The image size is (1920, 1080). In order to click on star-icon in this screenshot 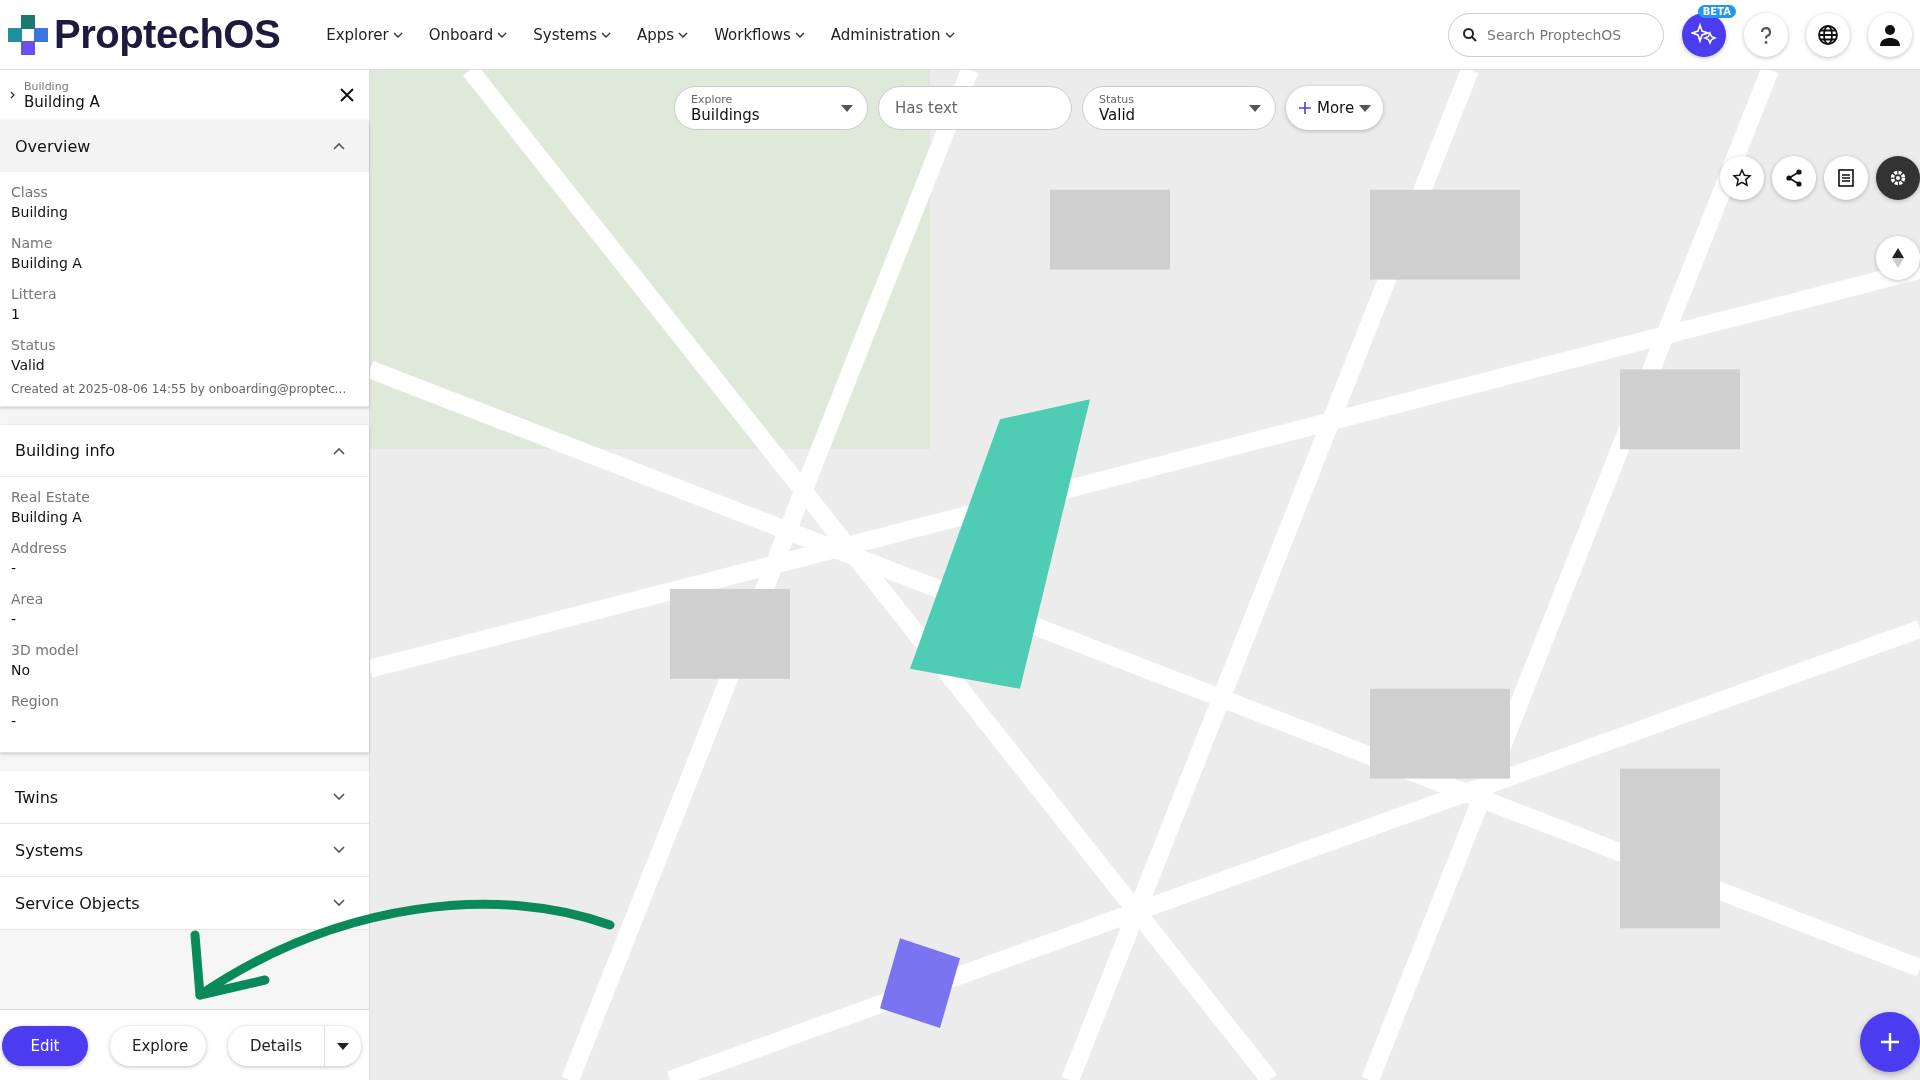, I will do `click(1742, 178)`.